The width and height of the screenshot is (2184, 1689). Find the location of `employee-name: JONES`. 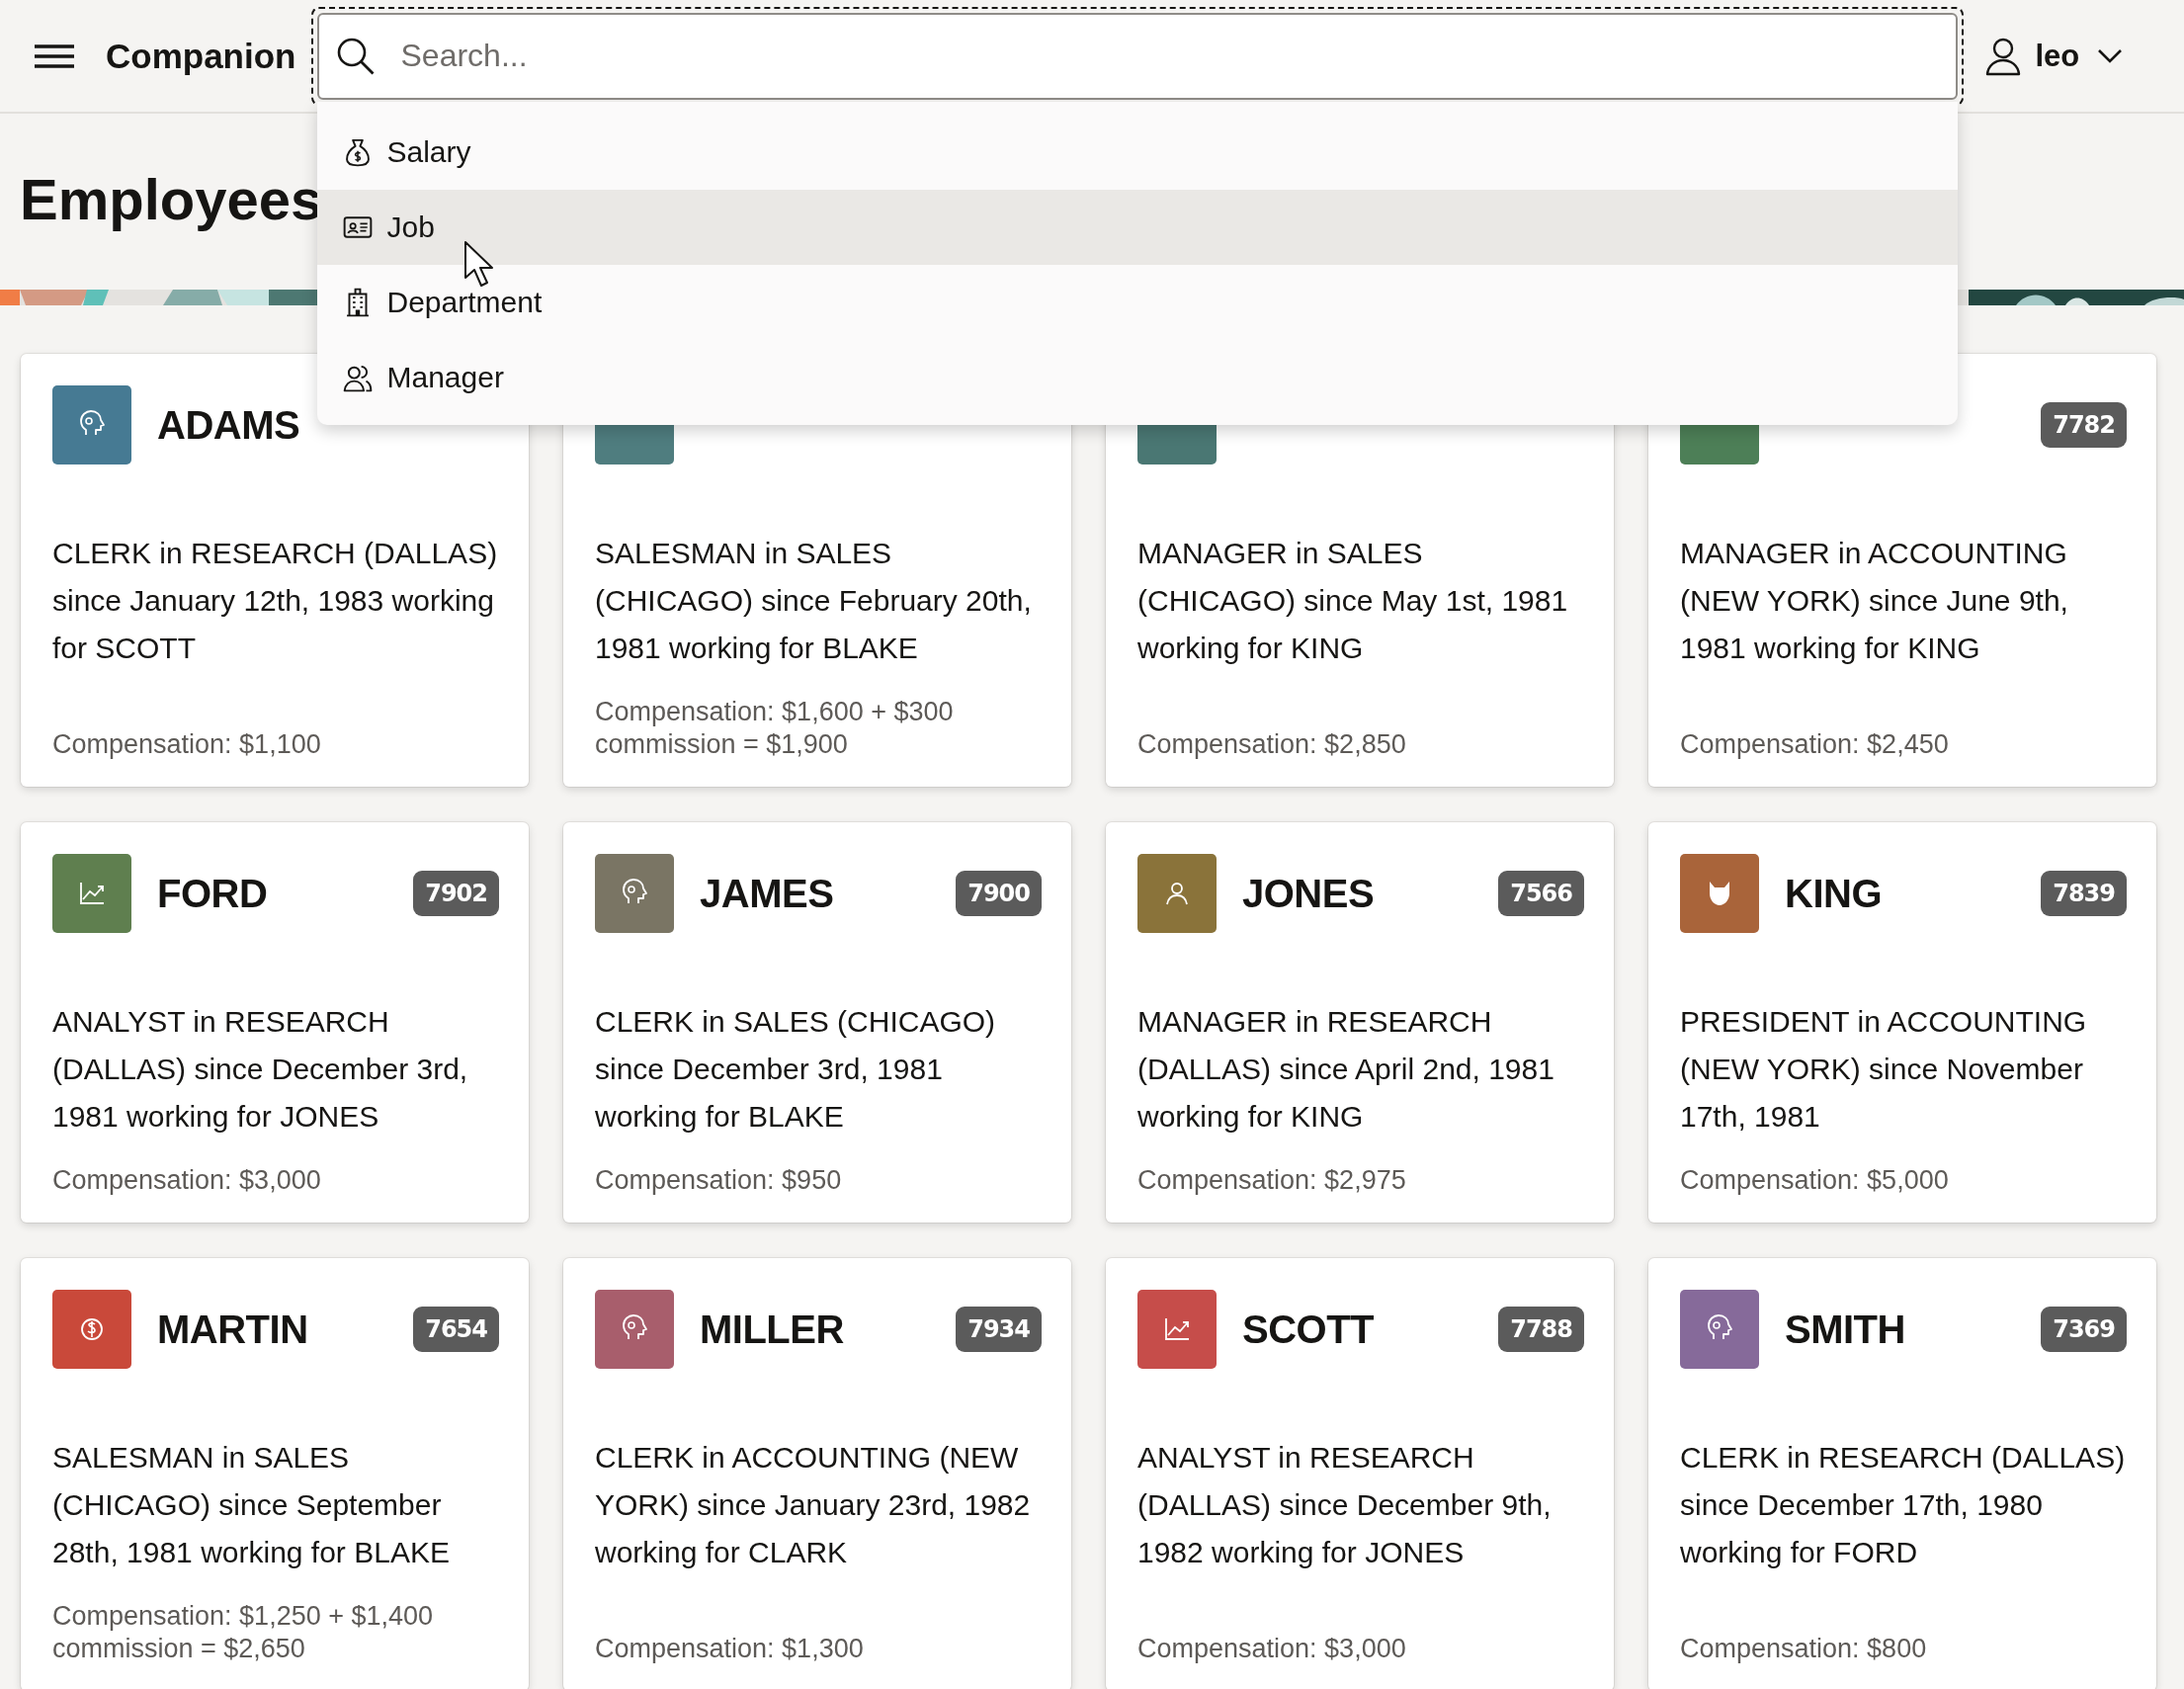

employee-name: JONES is located at coordinates (1309, 893).